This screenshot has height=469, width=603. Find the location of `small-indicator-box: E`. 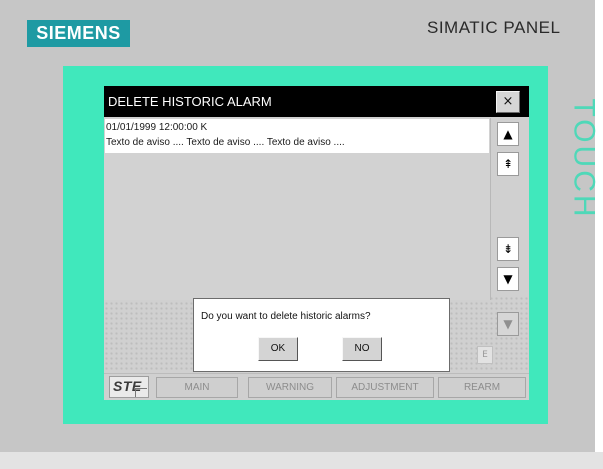

small-indicator-box: E is located at coordinates (485, 355).